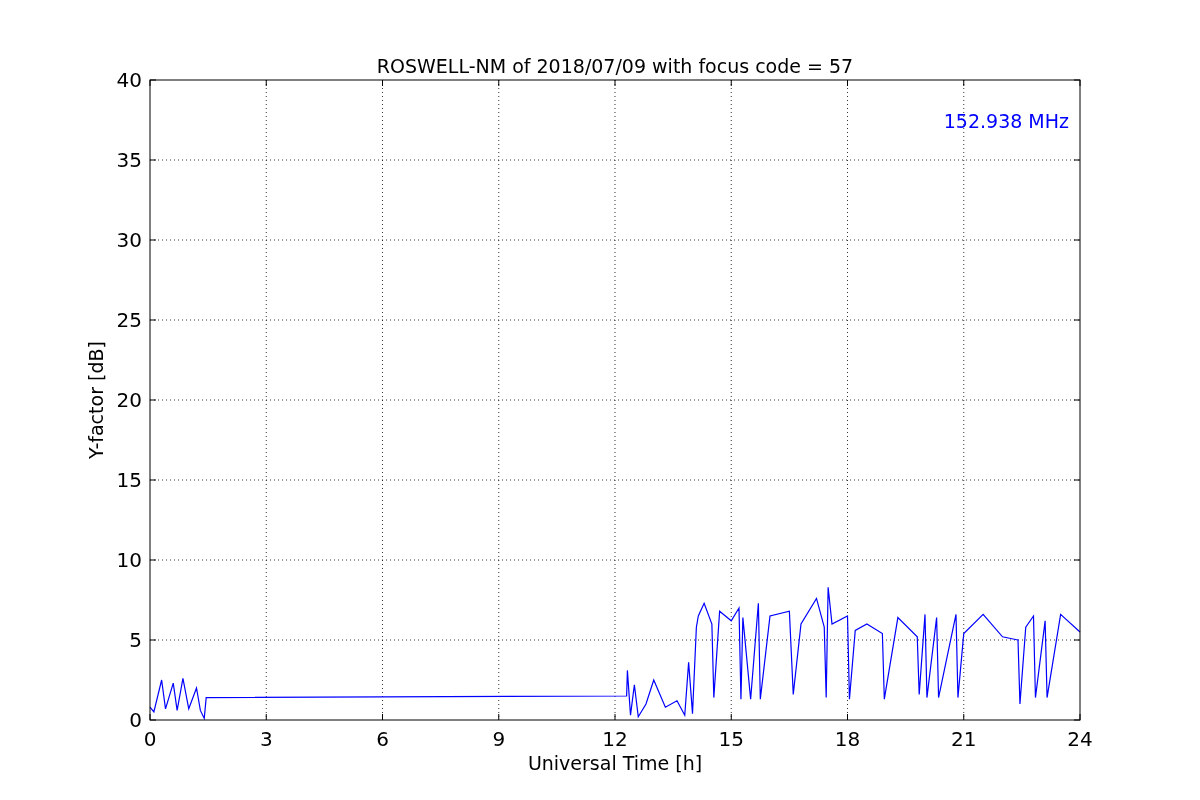  Describe the element at coordinates (615, 763) in the screenshot. I see `x-axis-label: Universal Time [h]` at that location.